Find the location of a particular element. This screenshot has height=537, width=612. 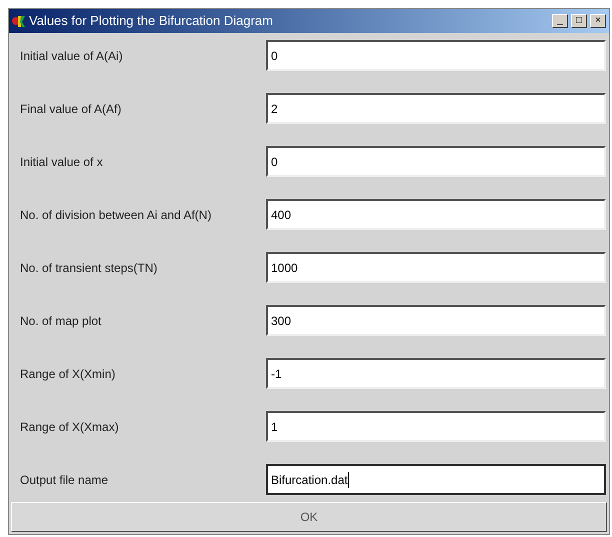

text-field: Bifurcation.dat is located at coordinates (436, 479).